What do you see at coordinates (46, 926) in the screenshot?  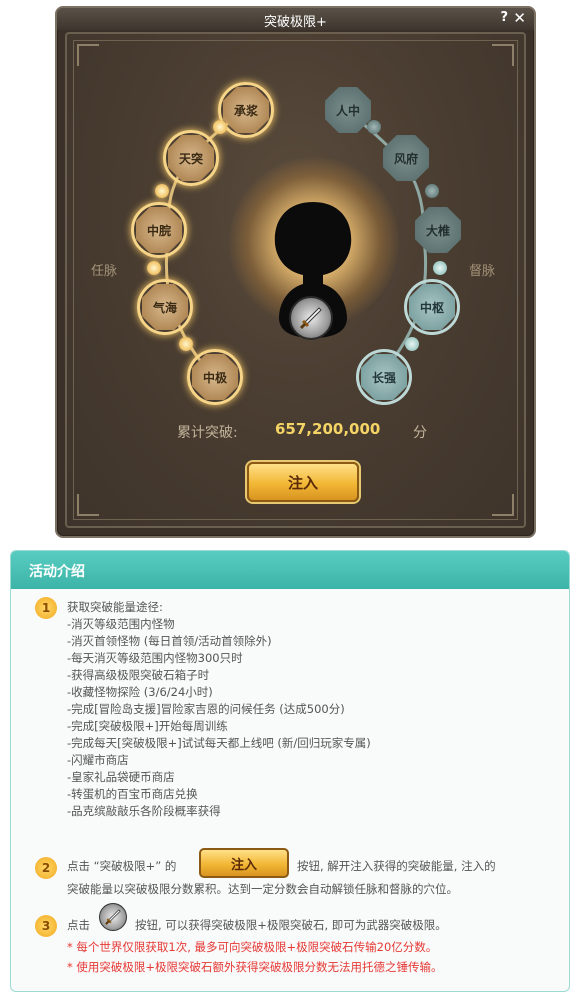 I see `step-3-badge: 3` at bounding box center [46, 926].